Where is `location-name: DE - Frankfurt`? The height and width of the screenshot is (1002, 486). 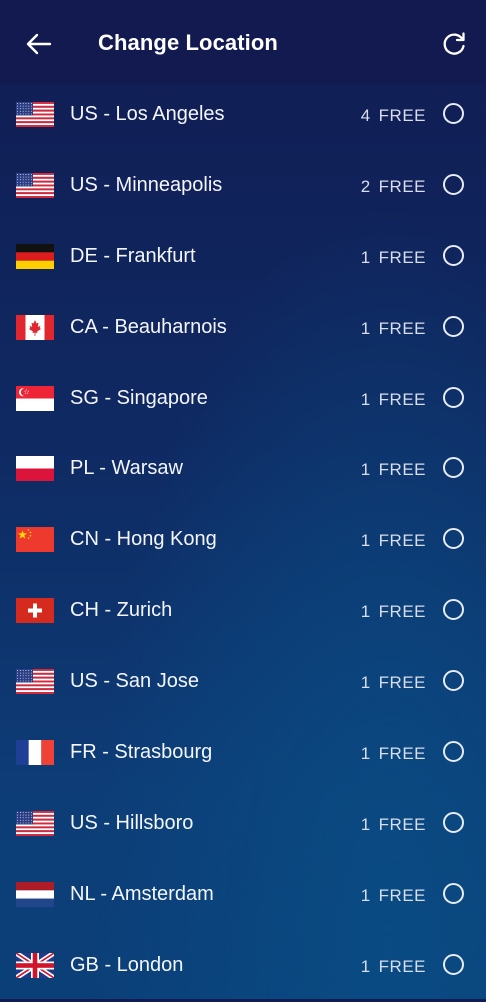 location-name: DE - Frankfurt is located at coordinates (133, 255).